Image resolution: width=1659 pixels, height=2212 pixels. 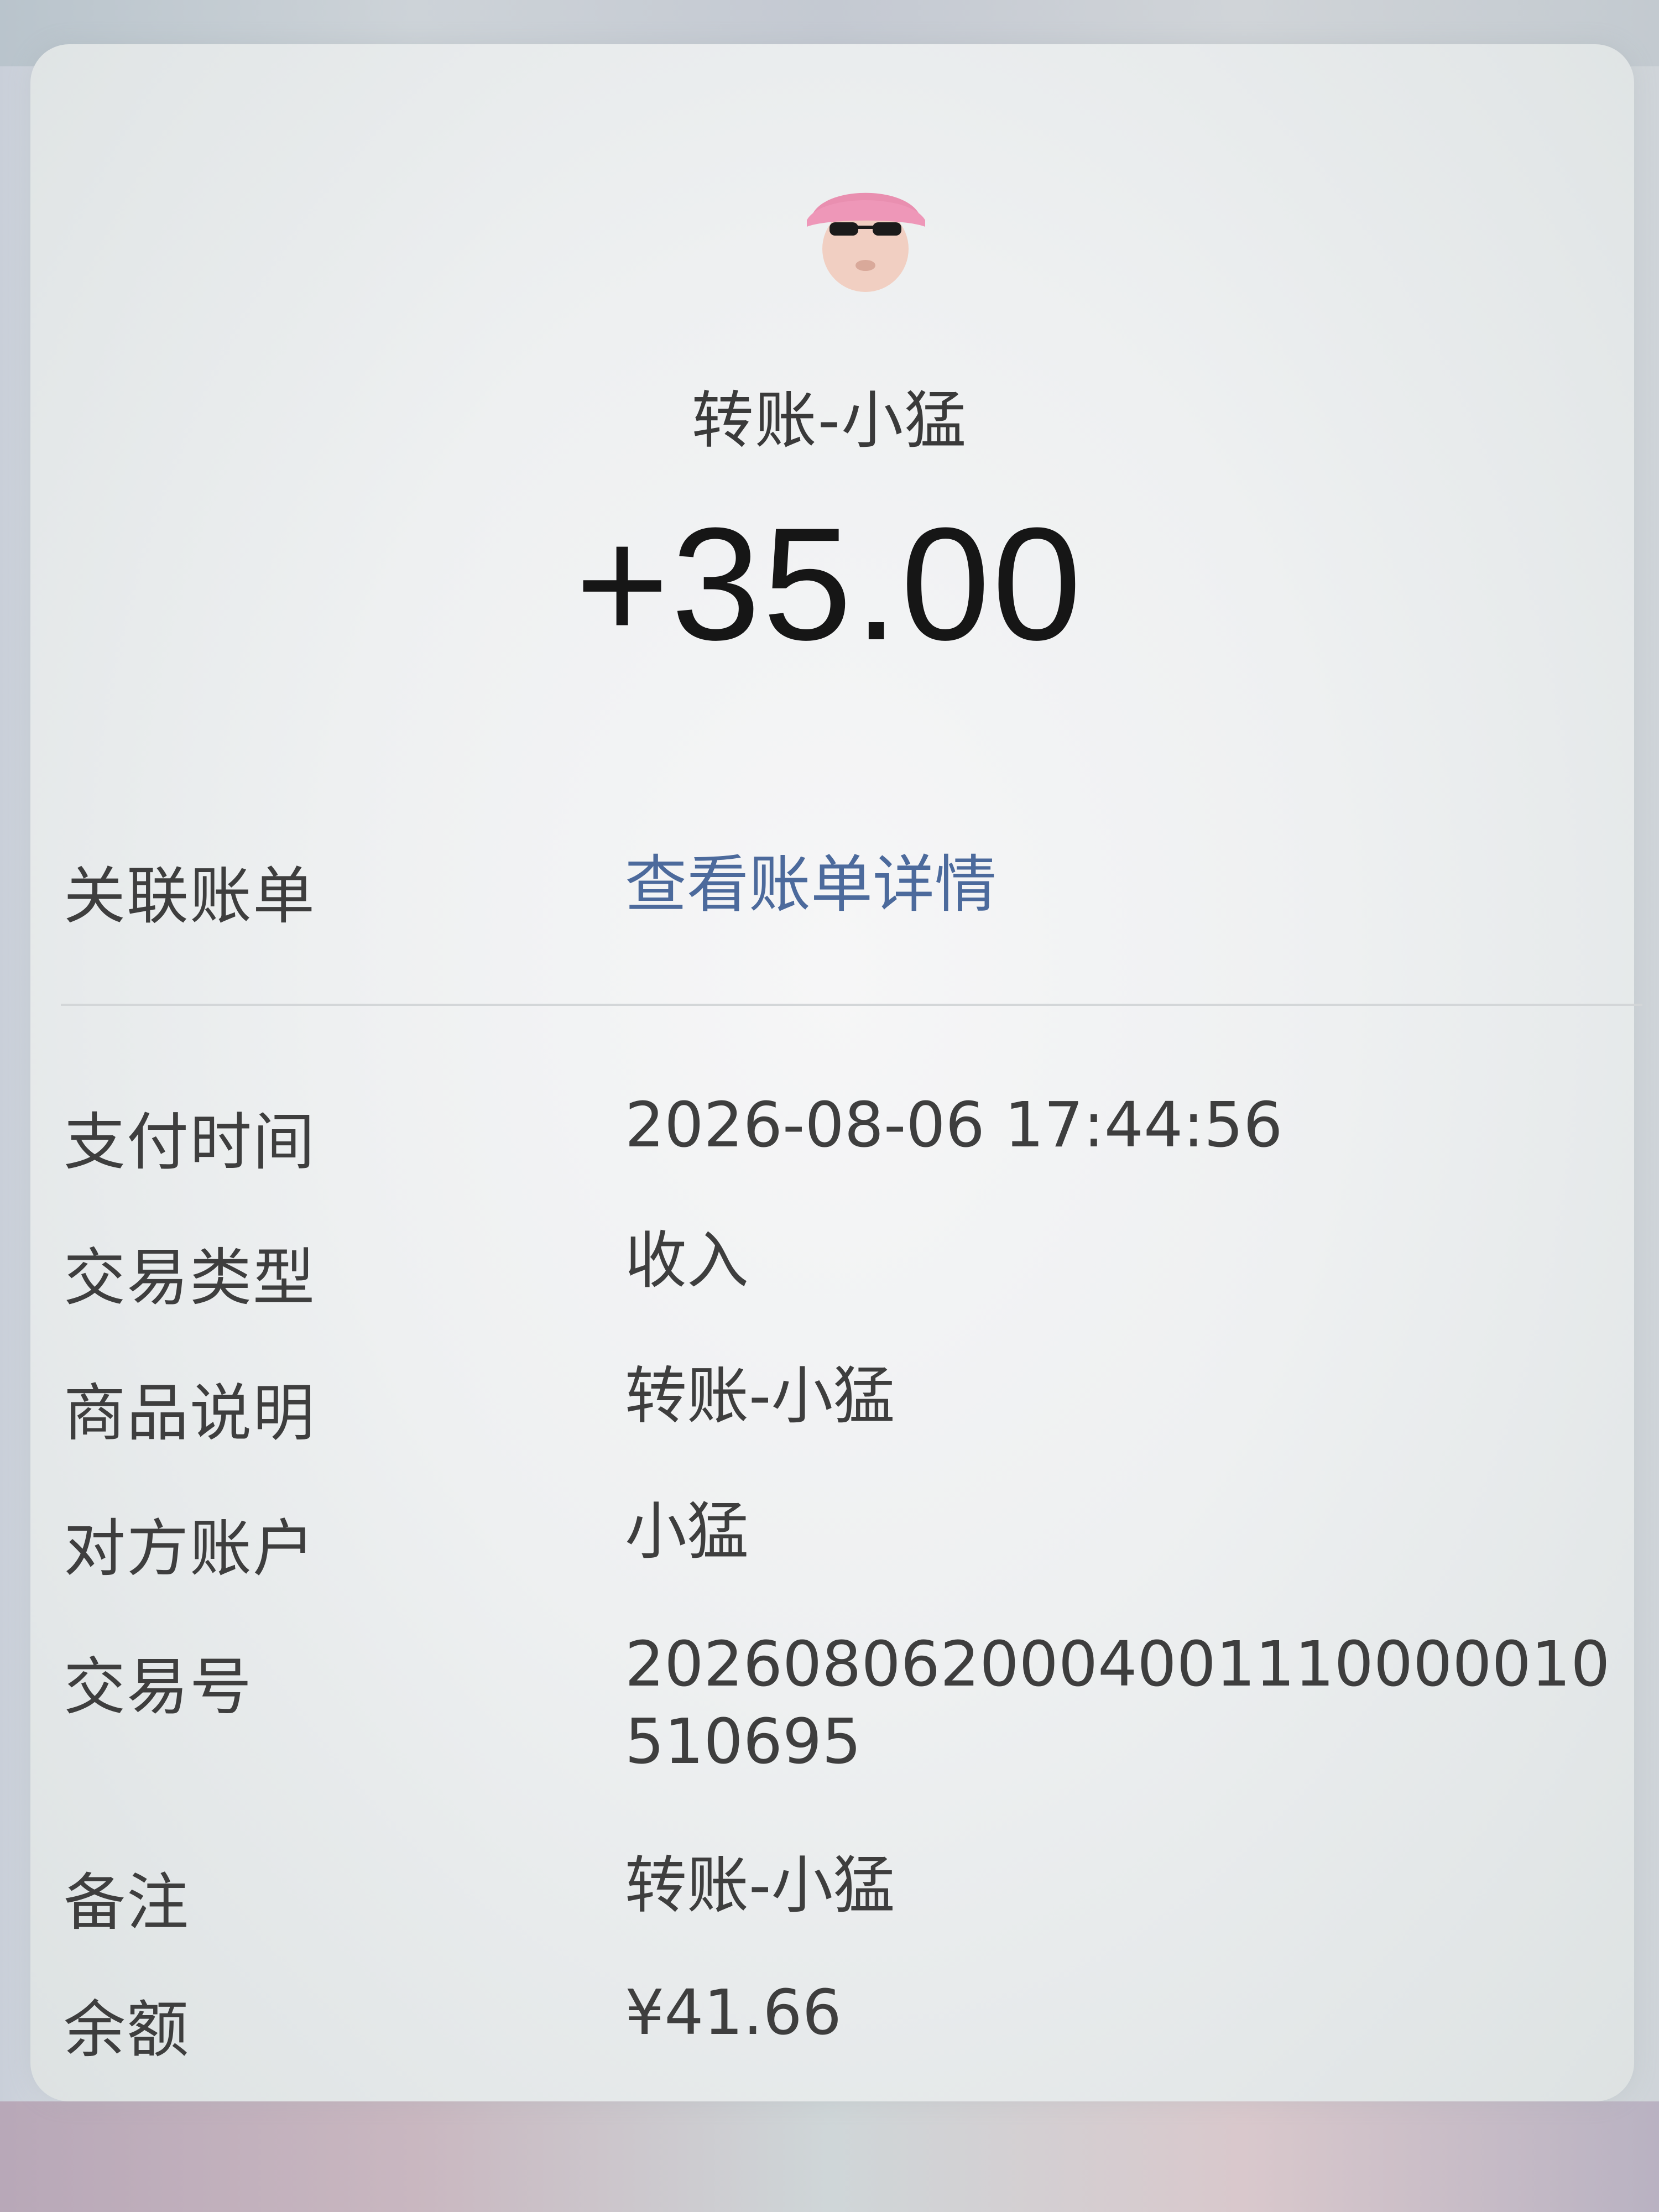 What do you see at coordinates (127, 1903) in the screenshot?
I see `remark-label: 备注` at bounding box center [127, 1903].